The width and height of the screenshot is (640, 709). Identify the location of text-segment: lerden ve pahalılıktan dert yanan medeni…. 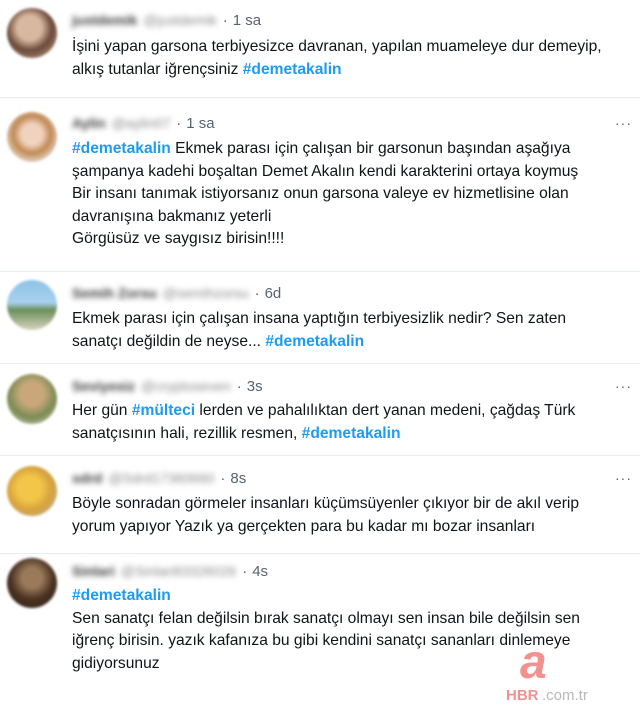
(385, 410).